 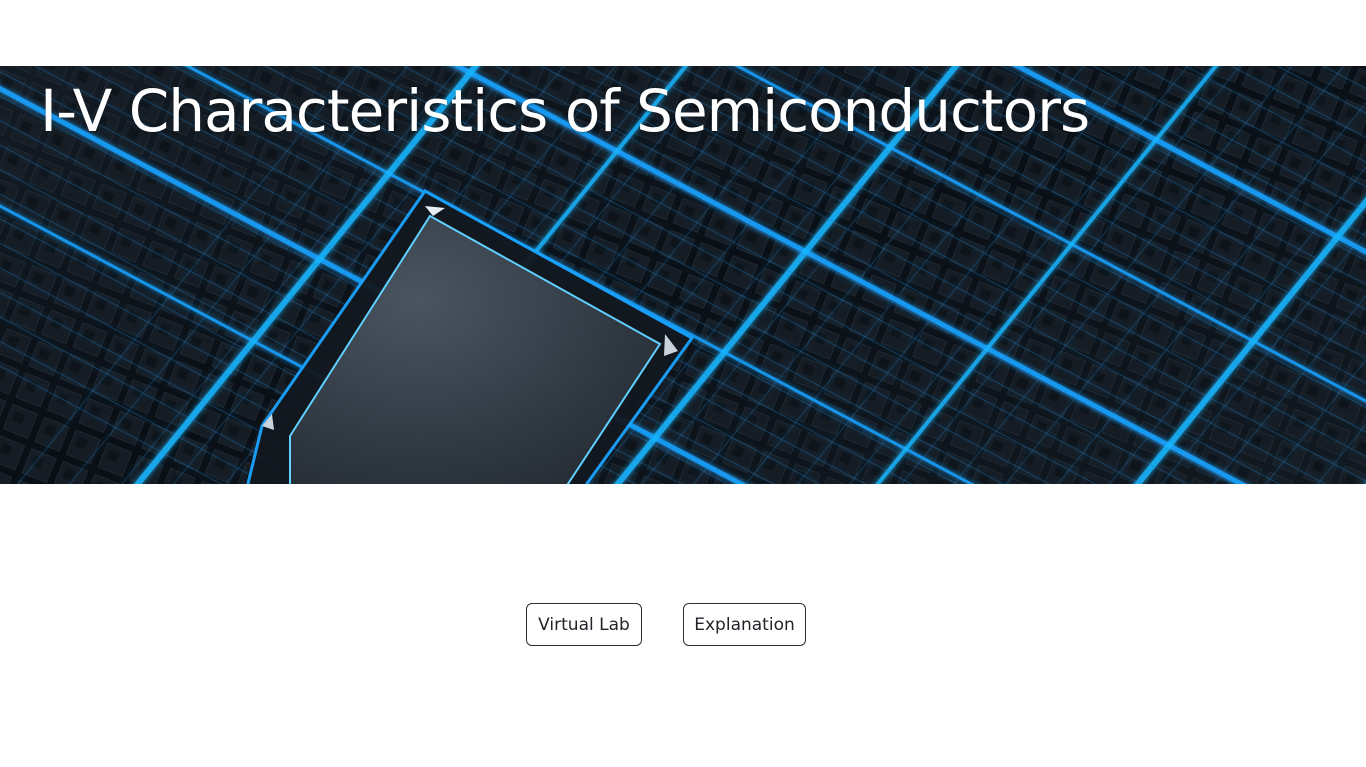 I want to click on explanation-button: Explanation, so click(x=744, y=624).